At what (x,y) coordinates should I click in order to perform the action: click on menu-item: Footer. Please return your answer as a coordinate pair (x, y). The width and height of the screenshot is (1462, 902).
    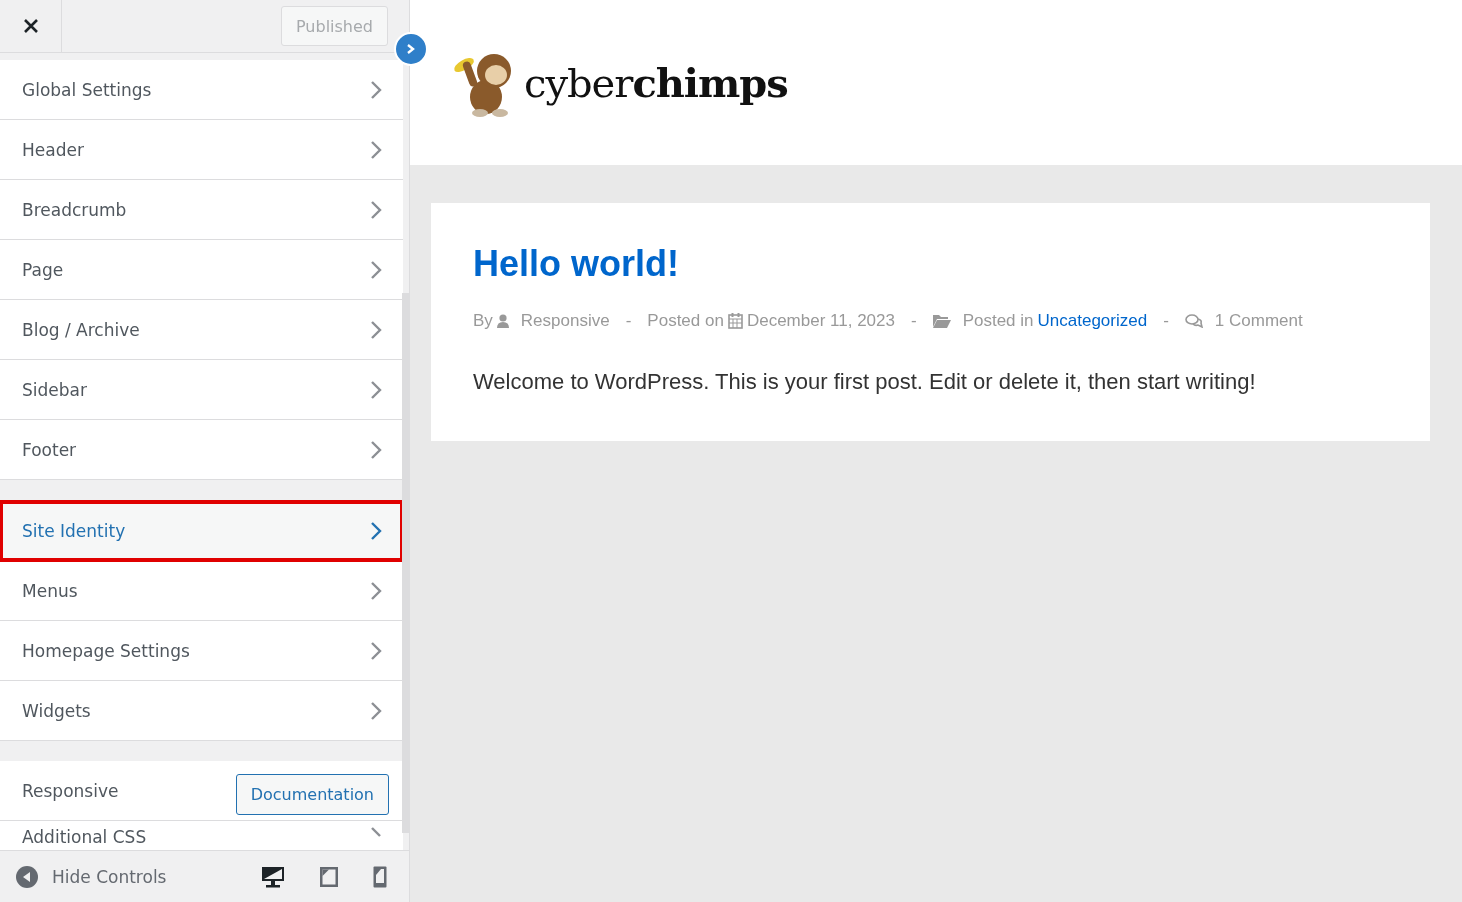
    Looking at the image, I should click on (201, 450).